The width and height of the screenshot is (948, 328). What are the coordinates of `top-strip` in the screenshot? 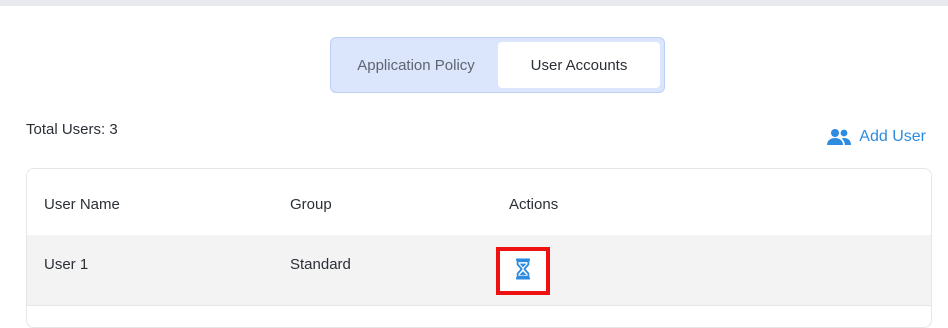 It's located at (474, 3).